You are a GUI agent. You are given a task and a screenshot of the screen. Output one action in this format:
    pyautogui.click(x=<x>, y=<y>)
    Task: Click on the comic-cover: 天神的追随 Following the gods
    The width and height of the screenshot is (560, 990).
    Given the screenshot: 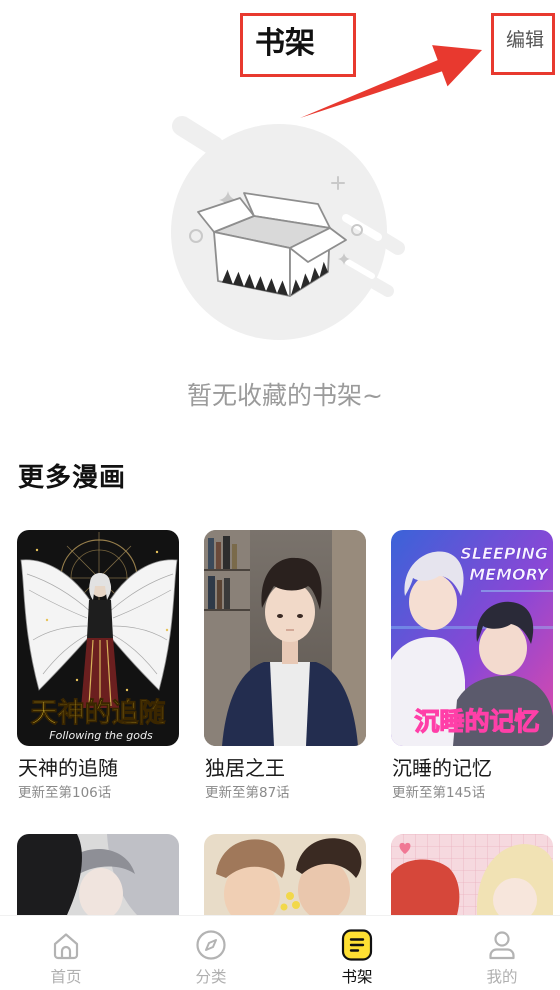 What is the action you would take?
    pyautogui.click(x=98, y=638)
    